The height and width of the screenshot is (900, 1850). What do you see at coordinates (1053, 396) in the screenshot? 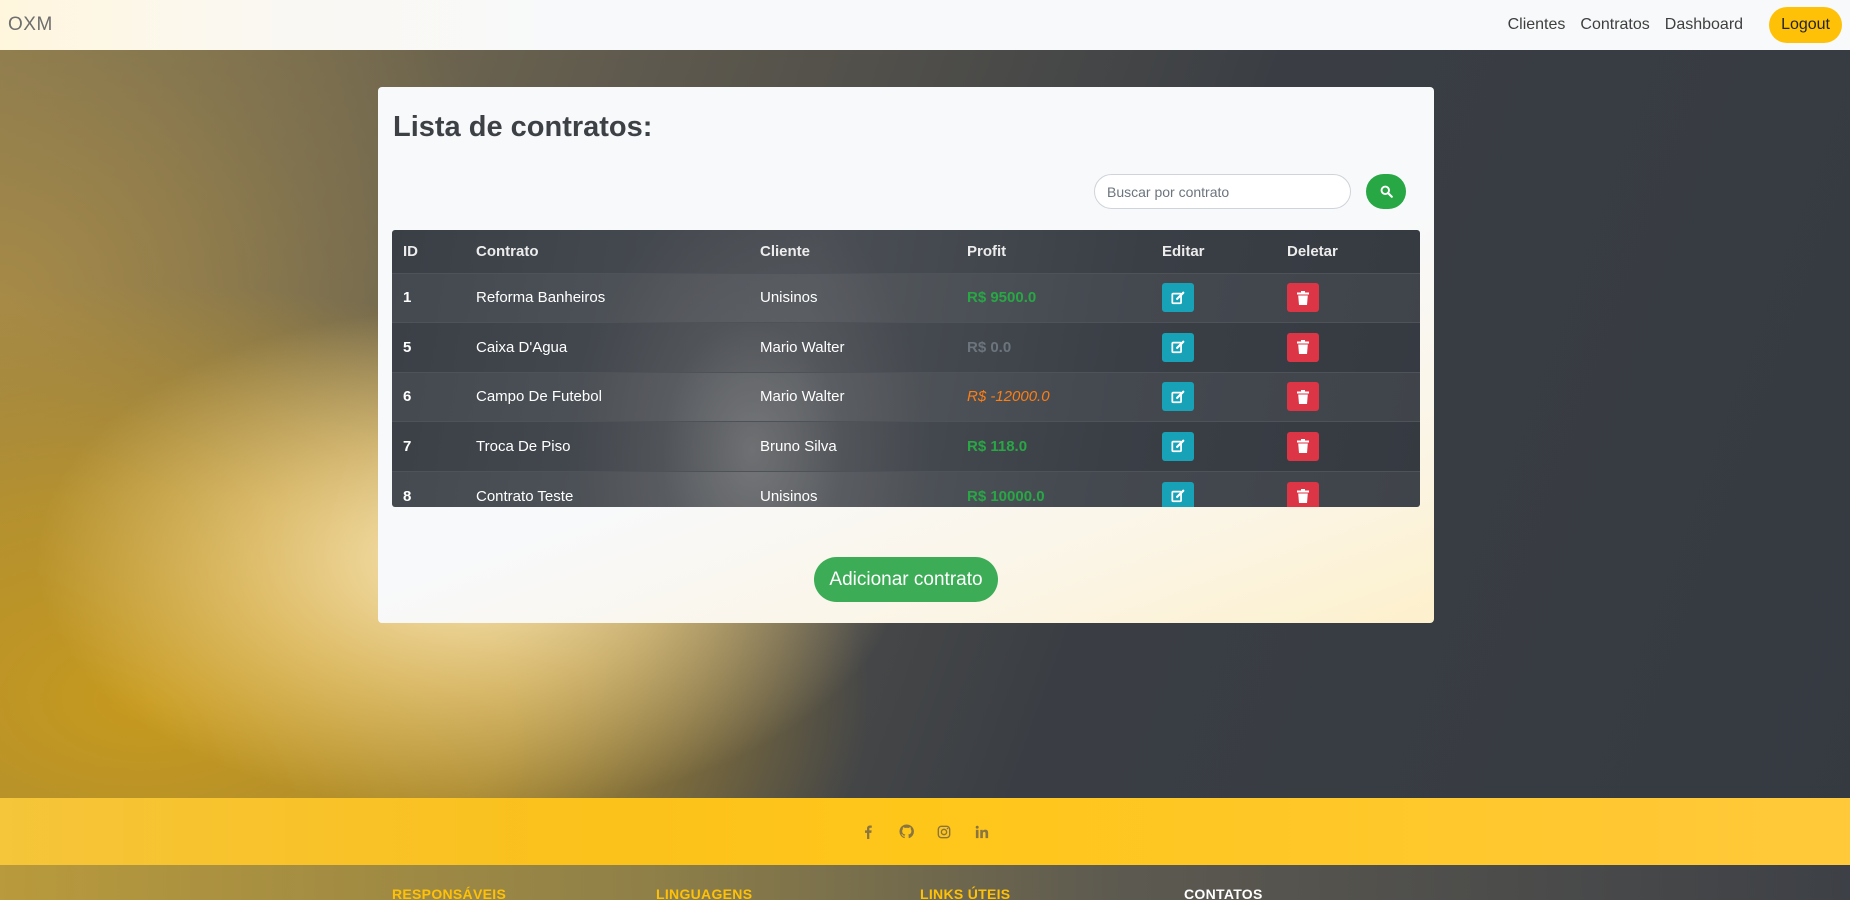
I see `cell-profit: R$ -12000.0` at bounding box center [1053, 396].